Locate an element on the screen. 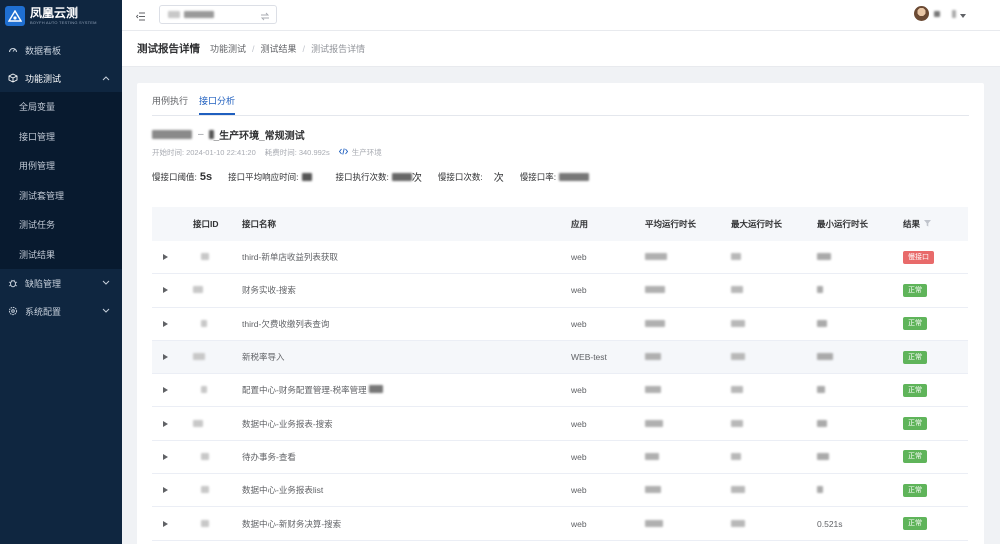  table-row: 配置中心-财务配置管理-税率管理 web 正常 is located at coordinates (560, 391).